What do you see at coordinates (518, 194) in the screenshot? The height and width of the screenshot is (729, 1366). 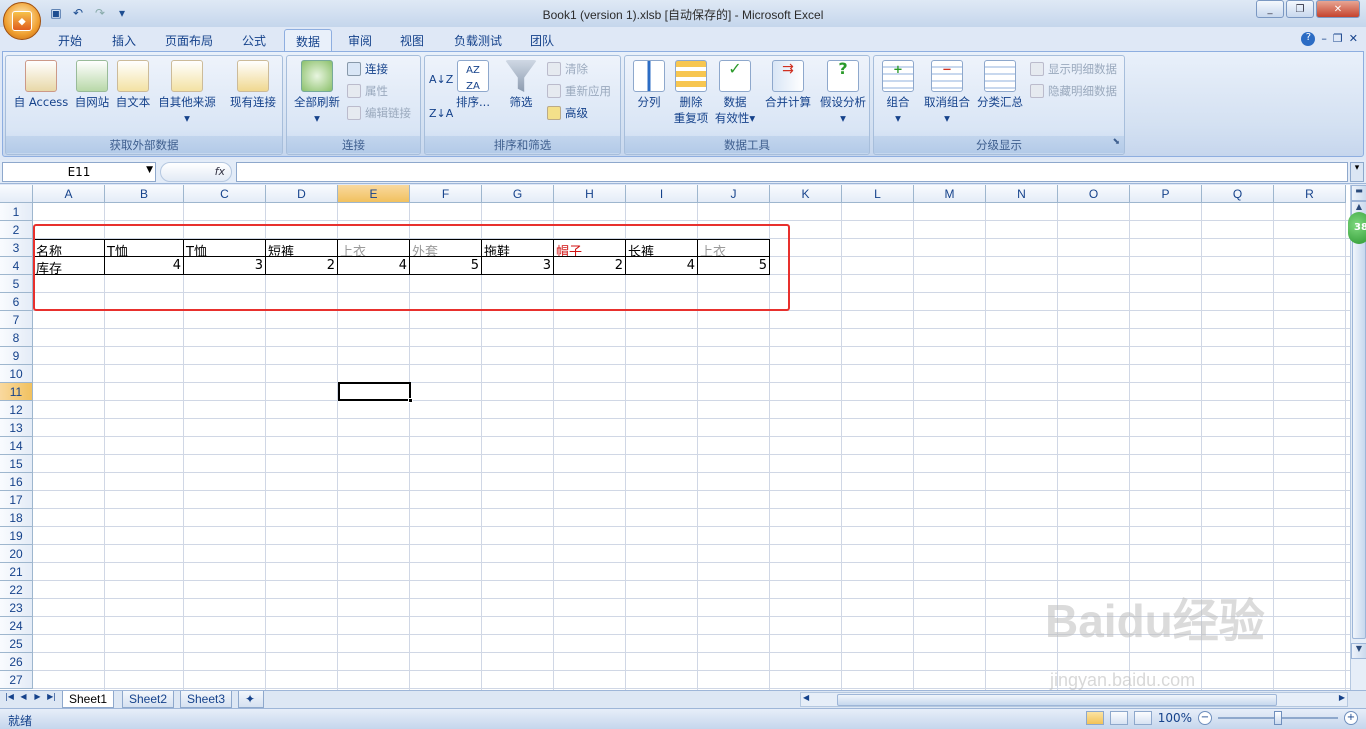 I see `column-header-g: G` at bounding box center [518, 194].